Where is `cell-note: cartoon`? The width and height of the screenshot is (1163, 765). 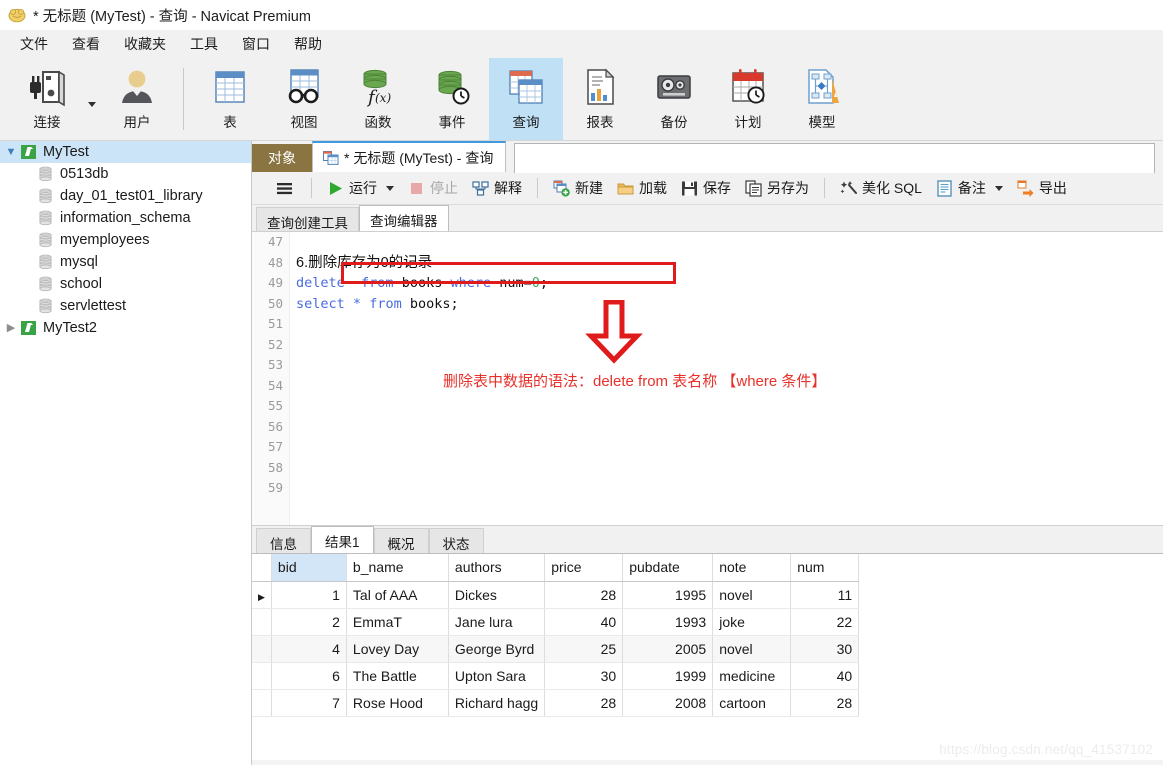 cell-note: cartoon is located at coordinates (752, 703).